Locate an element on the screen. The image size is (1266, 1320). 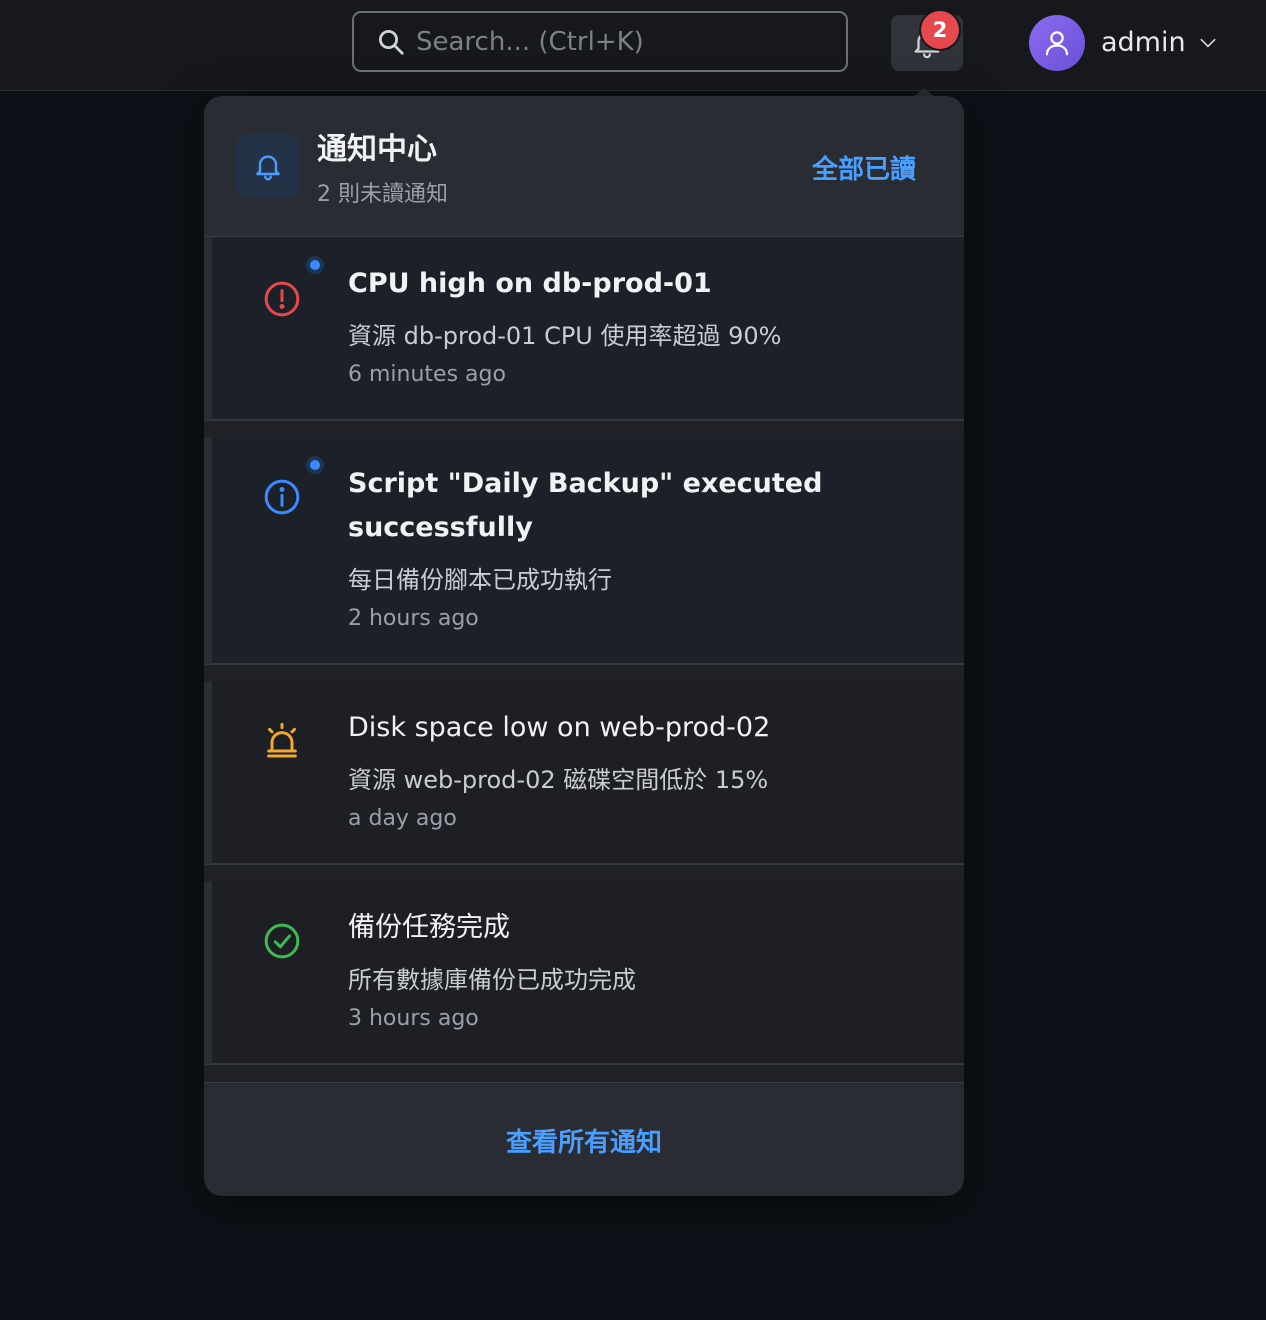
notification-time: 3 hours ago is located at coordinates (413, 1018).